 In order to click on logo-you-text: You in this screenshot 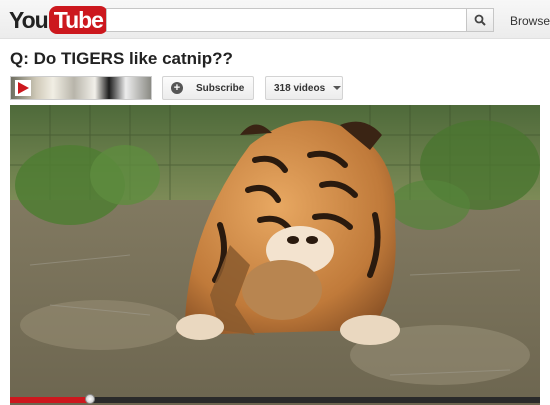, I will do `click(29, 19)`.